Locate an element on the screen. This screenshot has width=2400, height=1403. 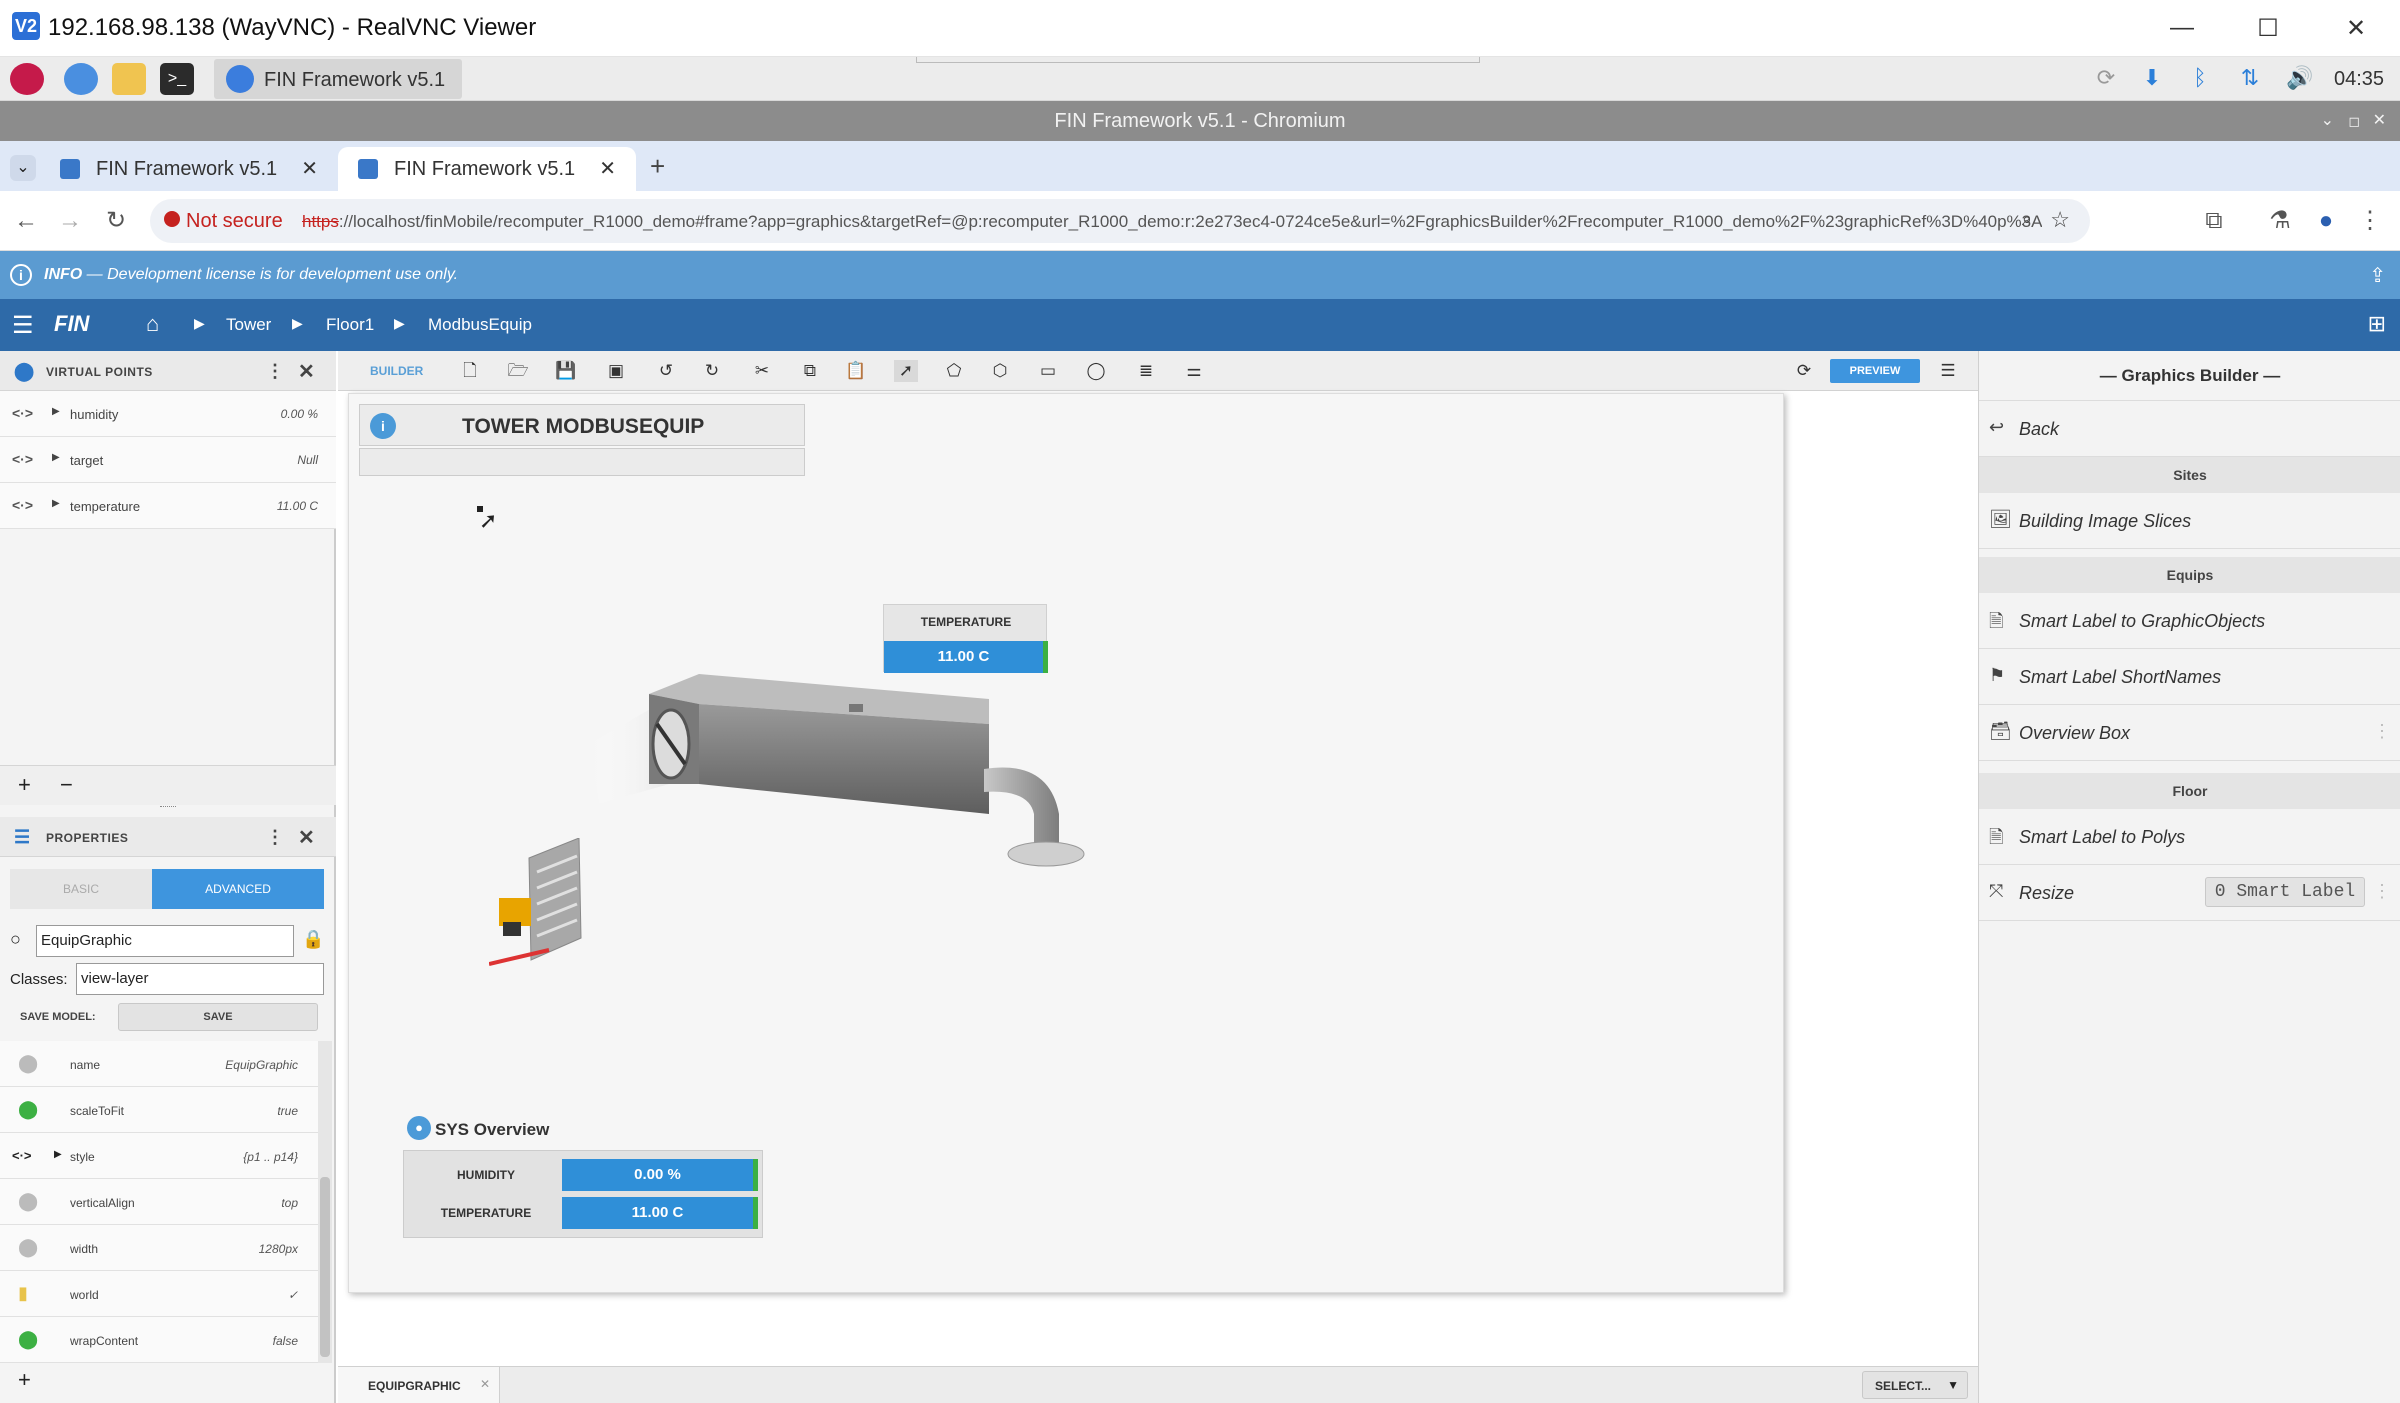
classes-input: view-layer is located at coordinates (200, 979).